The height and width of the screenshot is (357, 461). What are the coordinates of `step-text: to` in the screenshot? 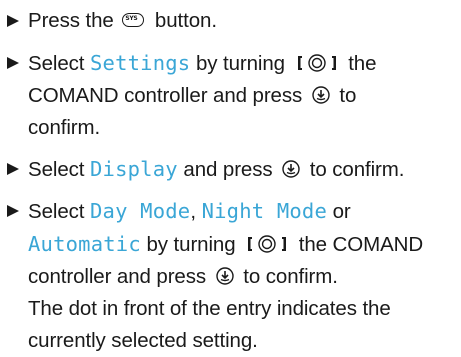 It's located at (348, 95).